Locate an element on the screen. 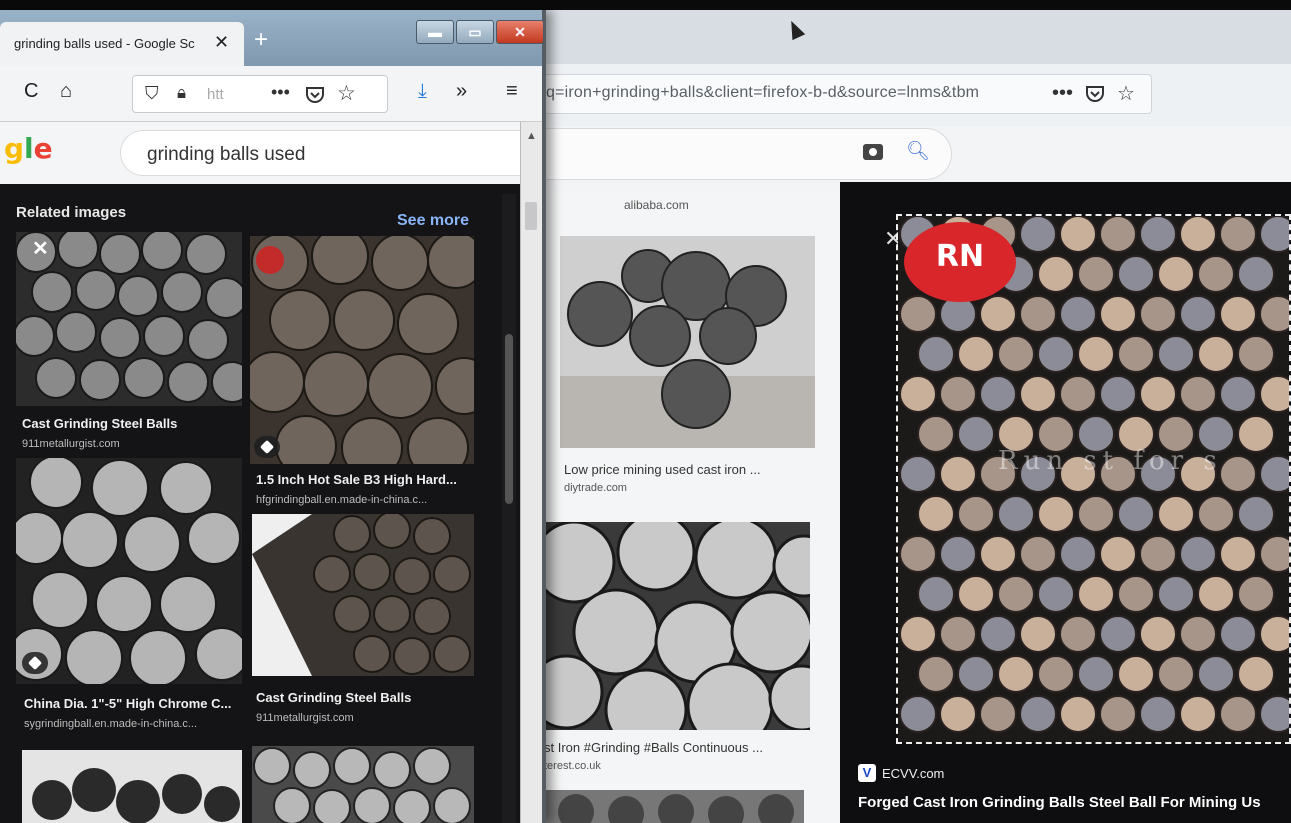 This screenshot has width=1291, height=823. page-scrollbar: ▲ is located at coordinates (531, 472).